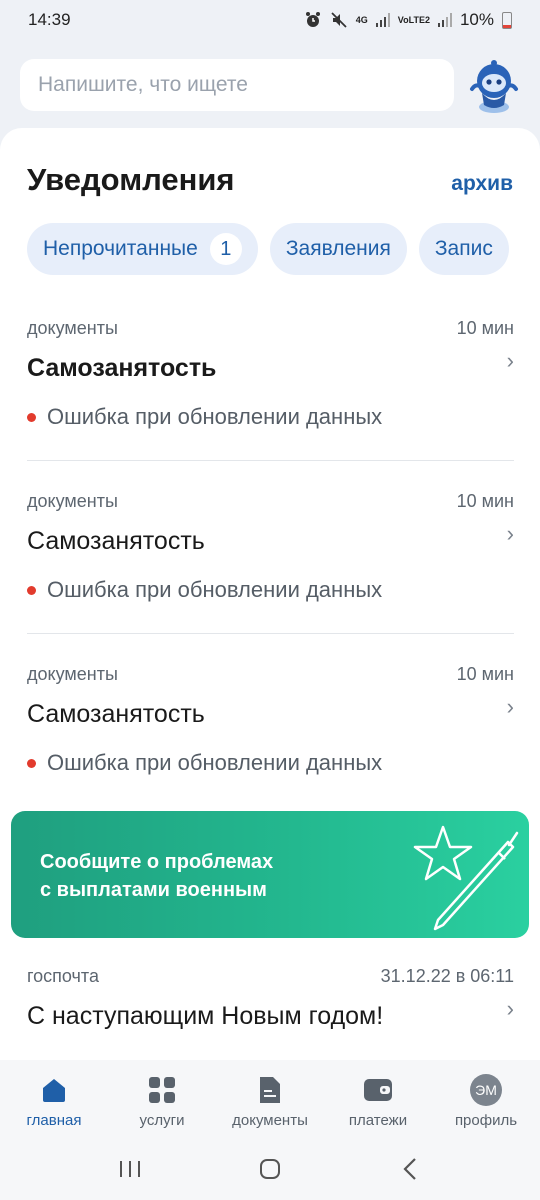 The width and height of the screenshot is (540, 1200). I want to click on recent-apps-icon, so click(130, 1169).